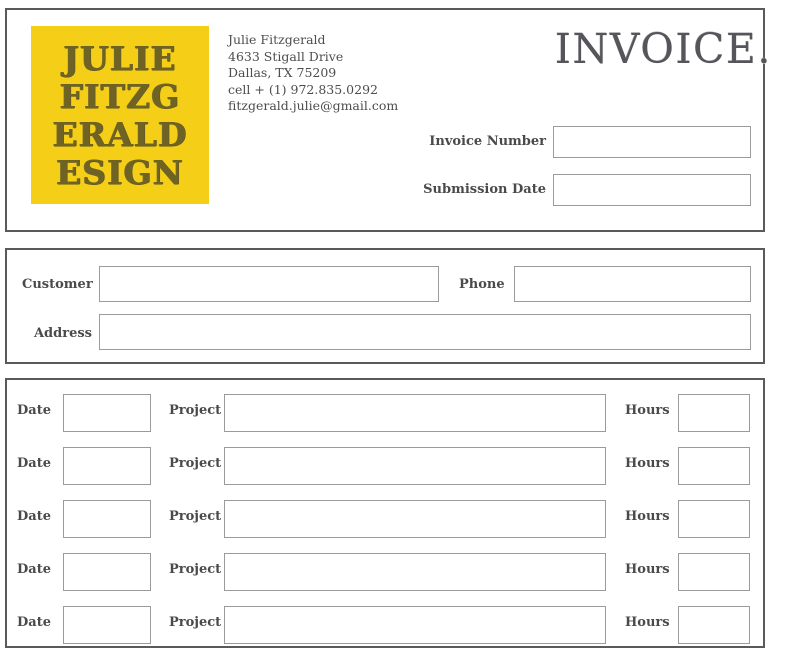 The height and width of the screenshot is (651, 807). I want to click on logo-line-3: ERALD, so click(120, 134).